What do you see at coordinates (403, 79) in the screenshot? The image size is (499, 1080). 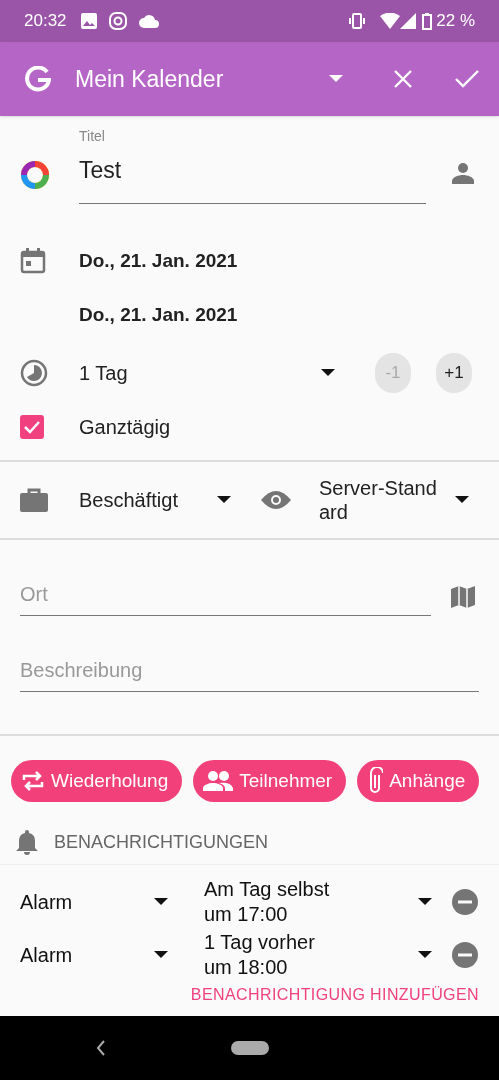 I see `close-icon` at bounding box center [403, 79].